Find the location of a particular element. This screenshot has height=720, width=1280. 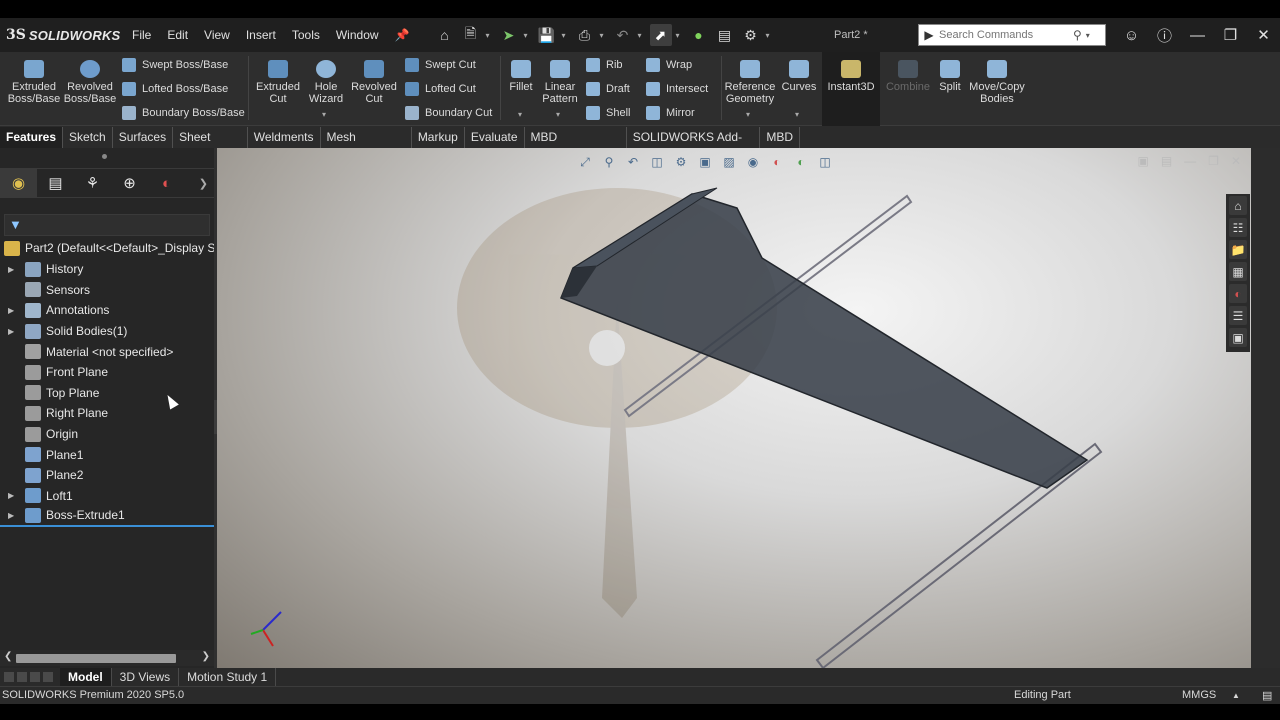

viewport-tile-icon: ▣ is located at coordinates (1142, 161).